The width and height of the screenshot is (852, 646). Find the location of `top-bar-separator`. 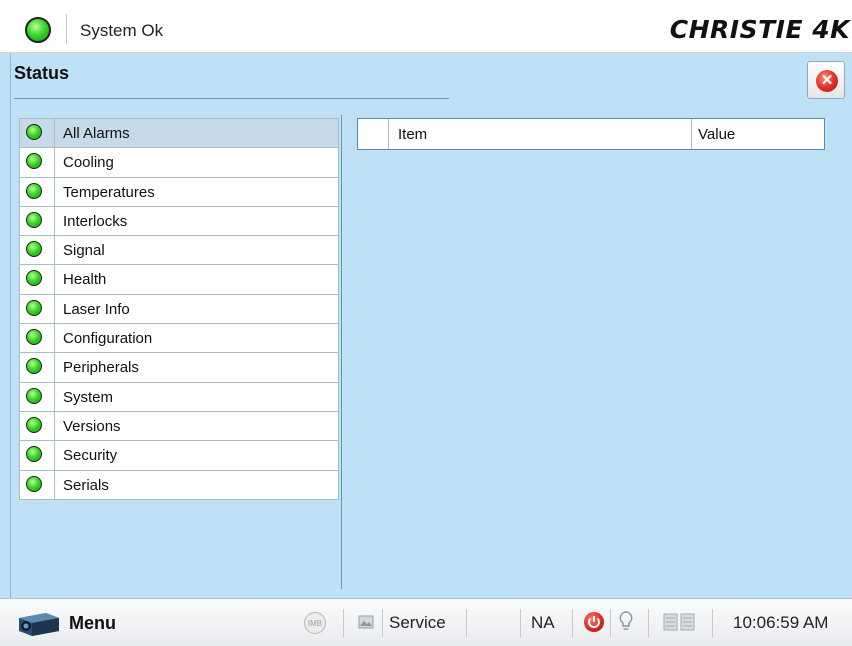

top-bar-separator is located at coordinates (66, 29).